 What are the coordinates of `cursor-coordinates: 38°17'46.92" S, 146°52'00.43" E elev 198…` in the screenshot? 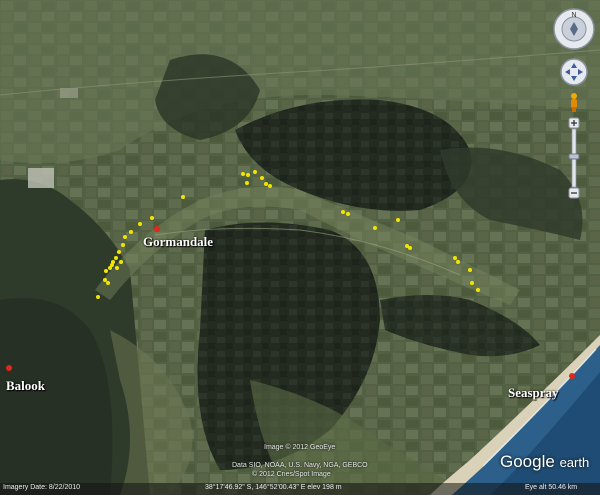 It's located at (273, 487).